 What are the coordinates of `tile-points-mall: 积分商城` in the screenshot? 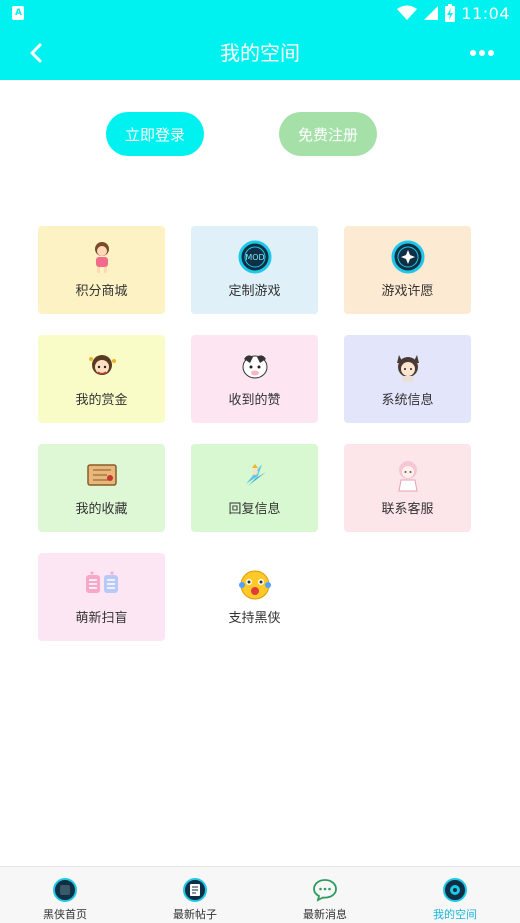 It's located at (101, 270).